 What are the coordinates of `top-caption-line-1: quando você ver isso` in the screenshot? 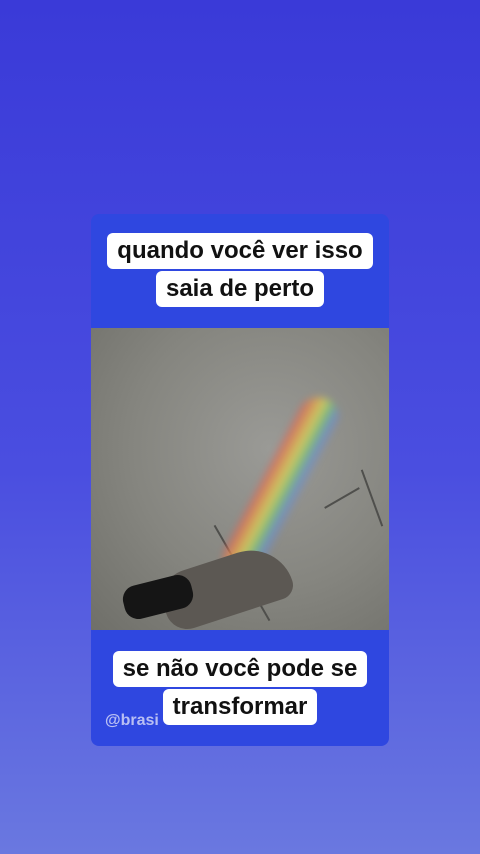 It's located at (240, 251).